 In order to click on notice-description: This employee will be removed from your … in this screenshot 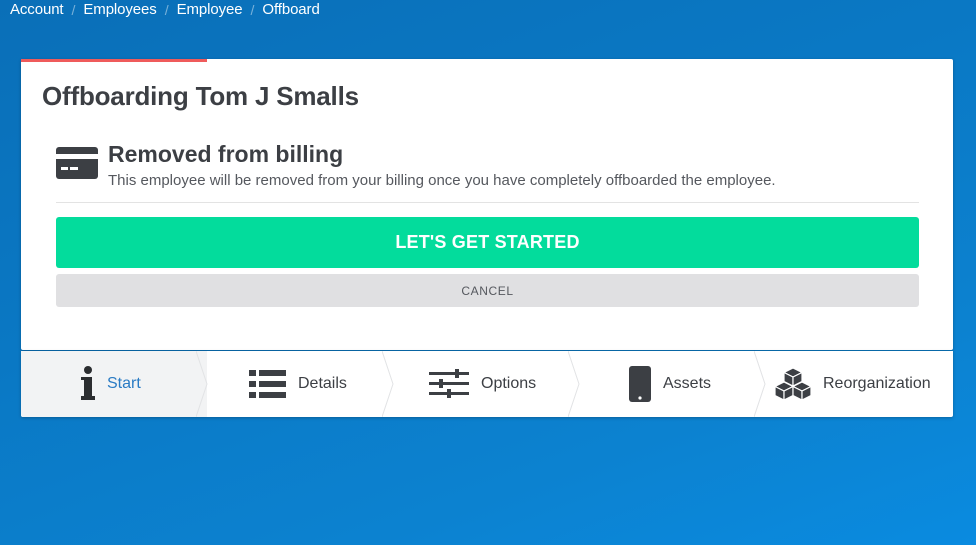, I will do `click(442, 180)`.